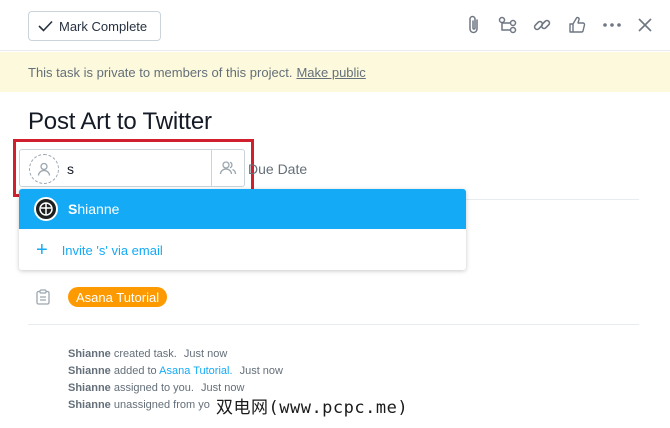 This screenshot has height=428, width=670. I want to click on mark-complete-button: Mark Complete, so click(94, 26).